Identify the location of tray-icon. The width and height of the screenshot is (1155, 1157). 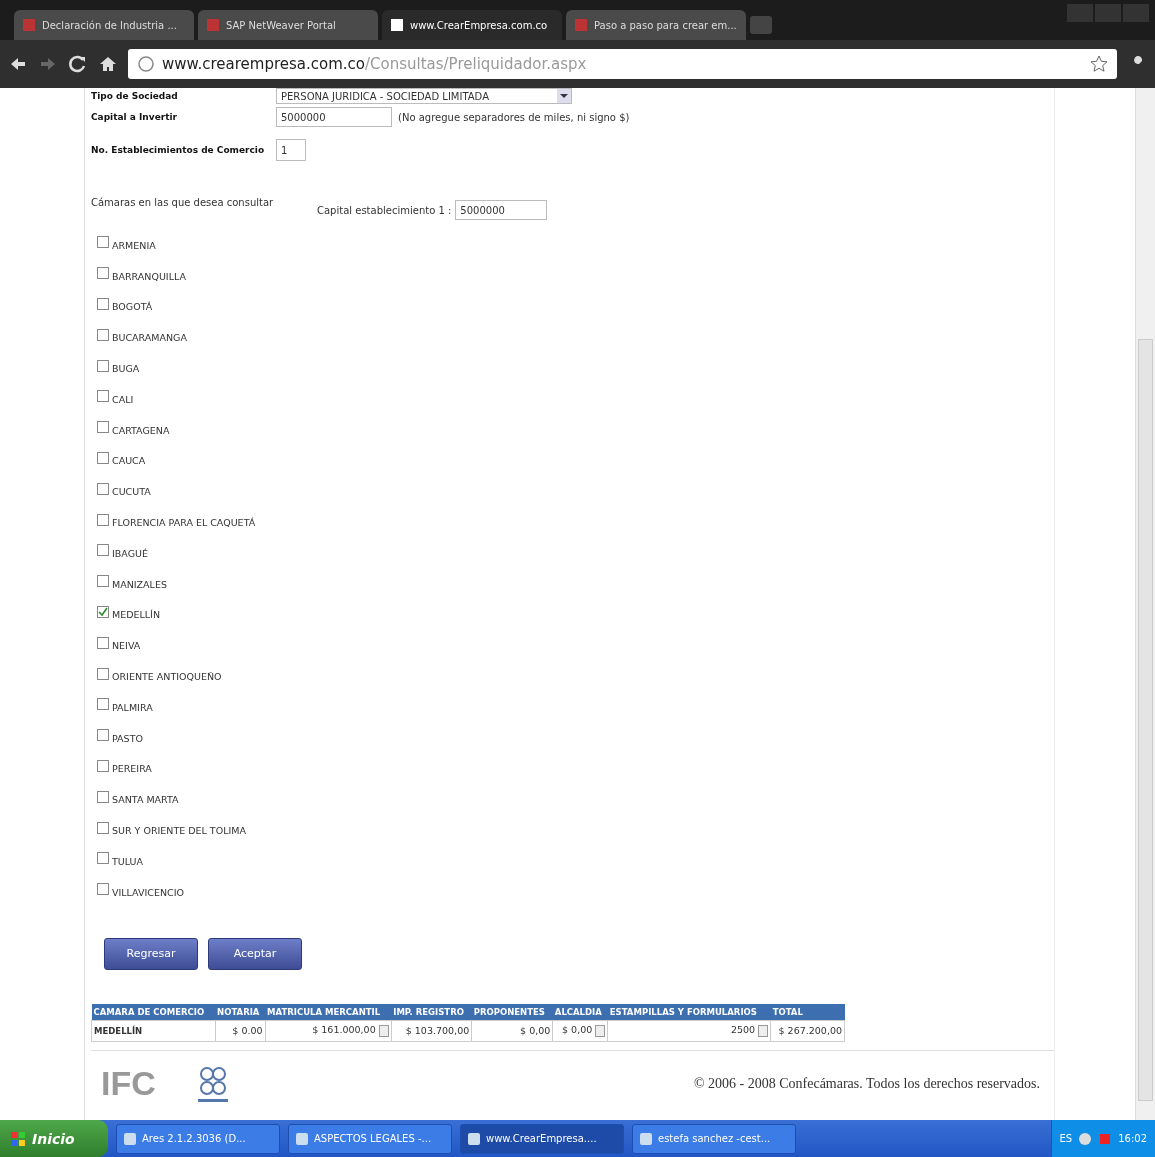
(1085, 1138).